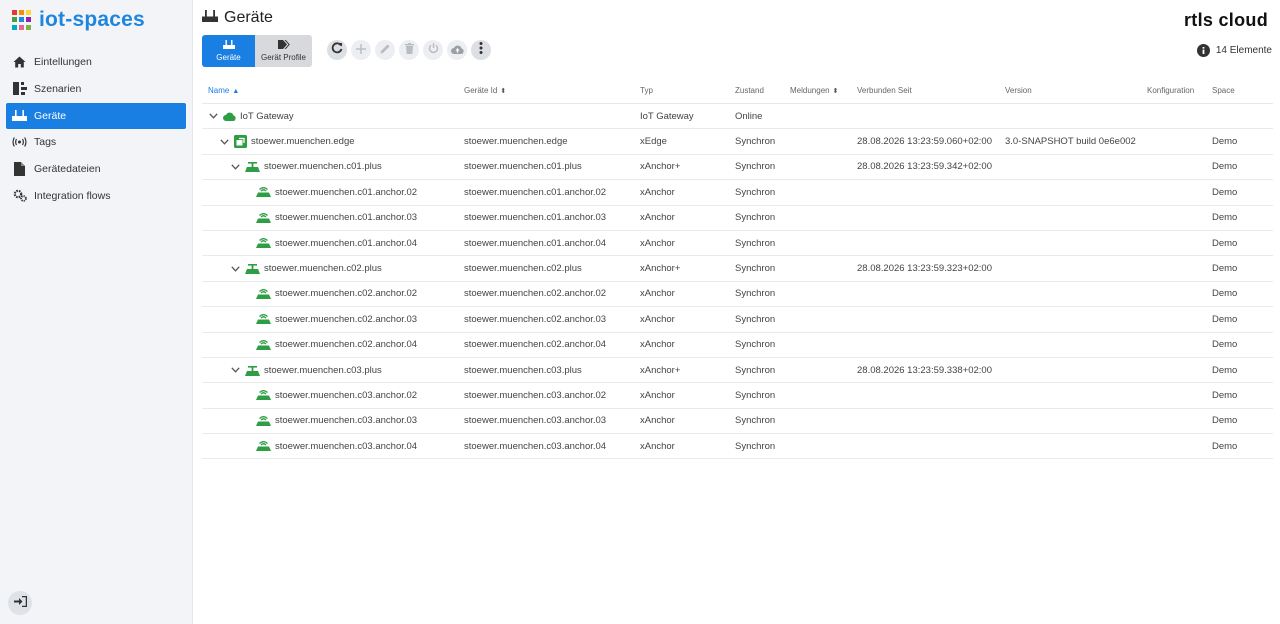 The width and height of the screenshot is (1280, 624). What do you see at coordinates (535, 421) in the screenshot?
I see `device-id: stoewer.muenchen.c03.anchor.03` at bounding box center [535, 421].